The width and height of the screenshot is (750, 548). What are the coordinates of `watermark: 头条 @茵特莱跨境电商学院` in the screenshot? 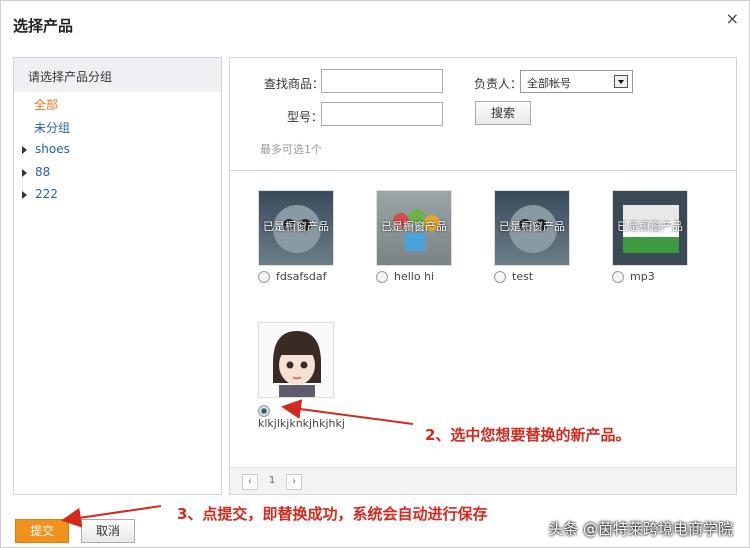 It's located at (640, 529).